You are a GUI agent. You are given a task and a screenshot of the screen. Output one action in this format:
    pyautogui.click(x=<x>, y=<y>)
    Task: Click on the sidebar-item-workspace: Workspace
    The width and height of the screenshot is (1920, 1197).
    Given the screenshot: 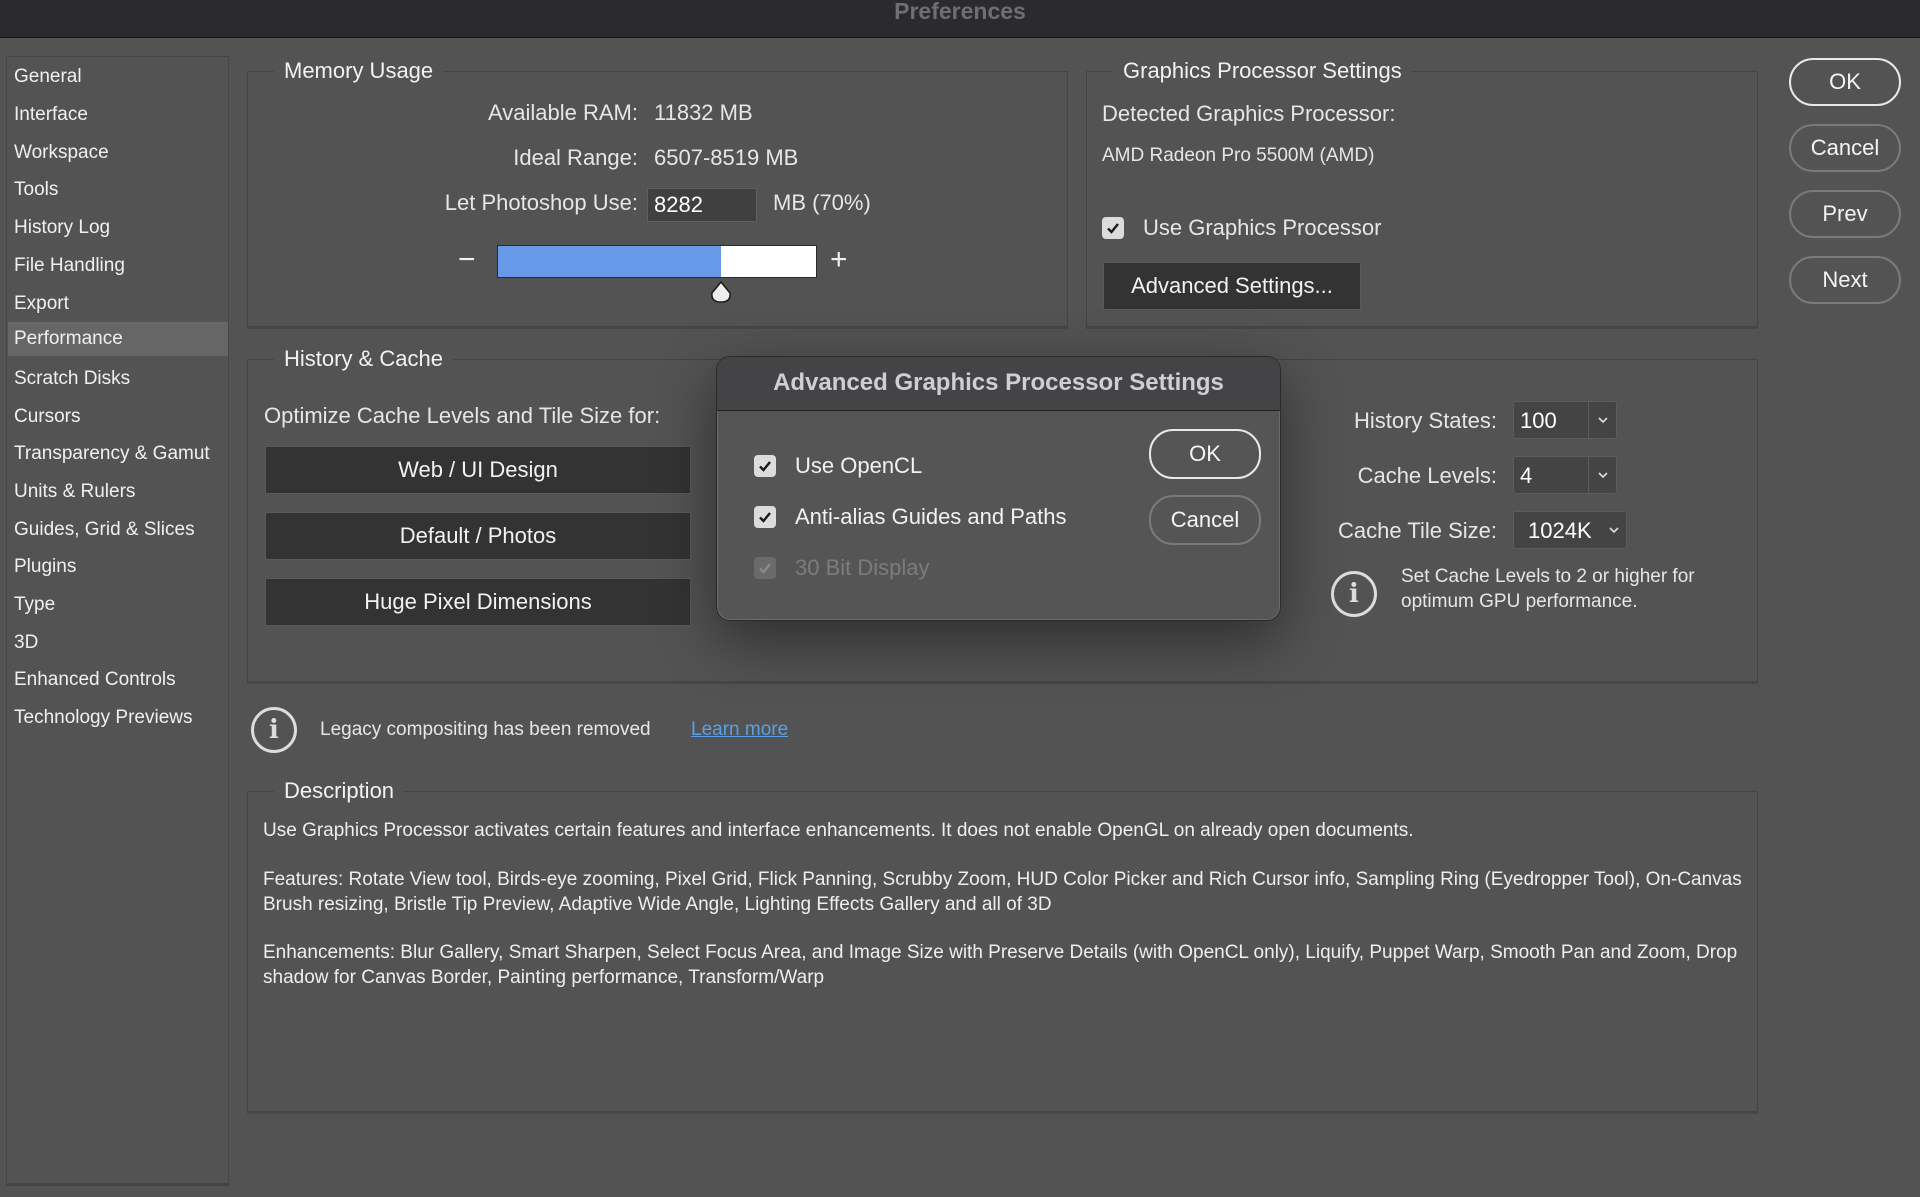 What is the action you would take?
    pyautogui.click(x=118, y=153)
    